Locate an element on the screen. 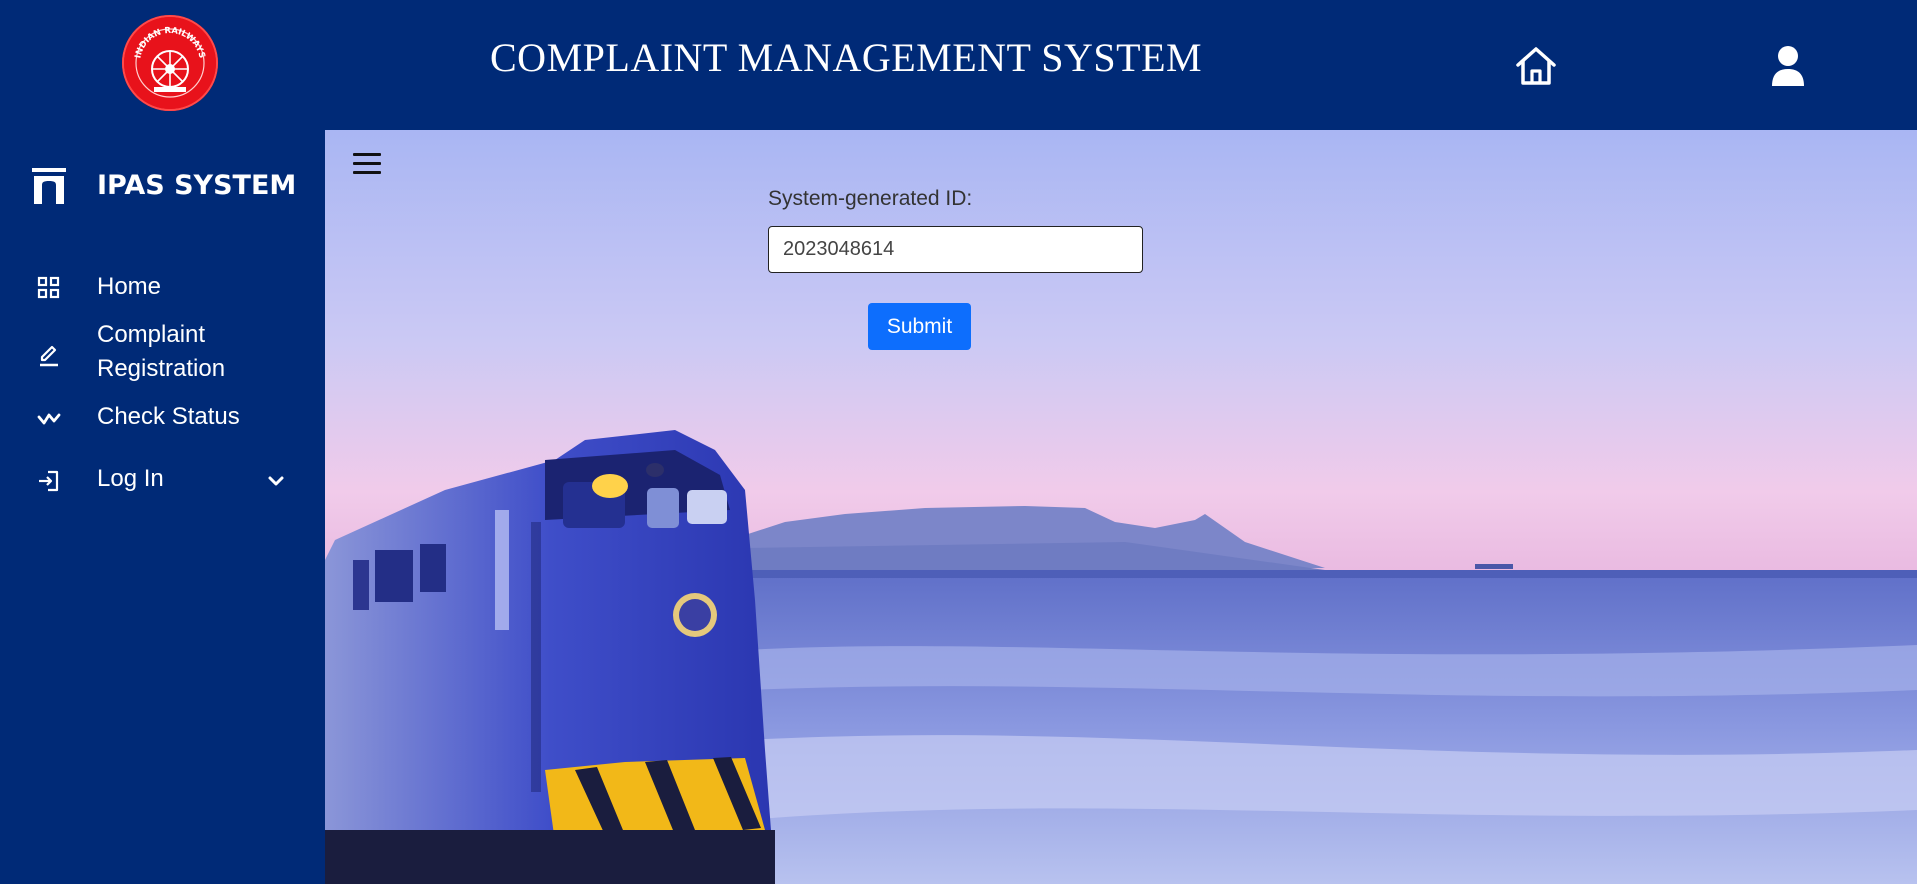 Image resolution: width=1917 pixels, height=884 pixels. sidebar-item-label: Check Status is located at coordinates (168, 416).